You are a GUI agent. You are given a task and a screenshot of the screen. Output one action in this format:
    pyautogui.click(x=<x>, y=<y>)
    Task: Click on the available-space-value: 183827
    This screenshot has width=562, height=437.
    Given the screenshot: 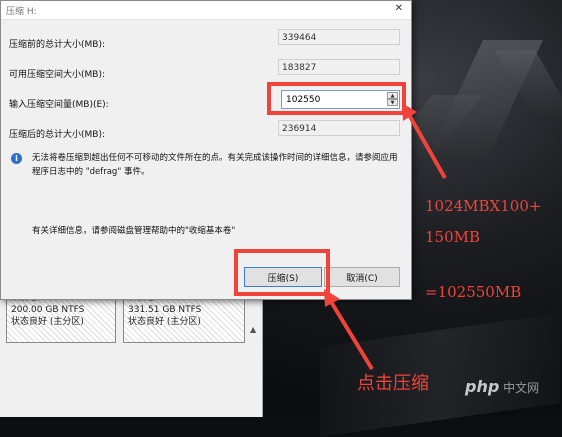 What is the action you would take?
    pyautogui.click(x=339, y=67)
    